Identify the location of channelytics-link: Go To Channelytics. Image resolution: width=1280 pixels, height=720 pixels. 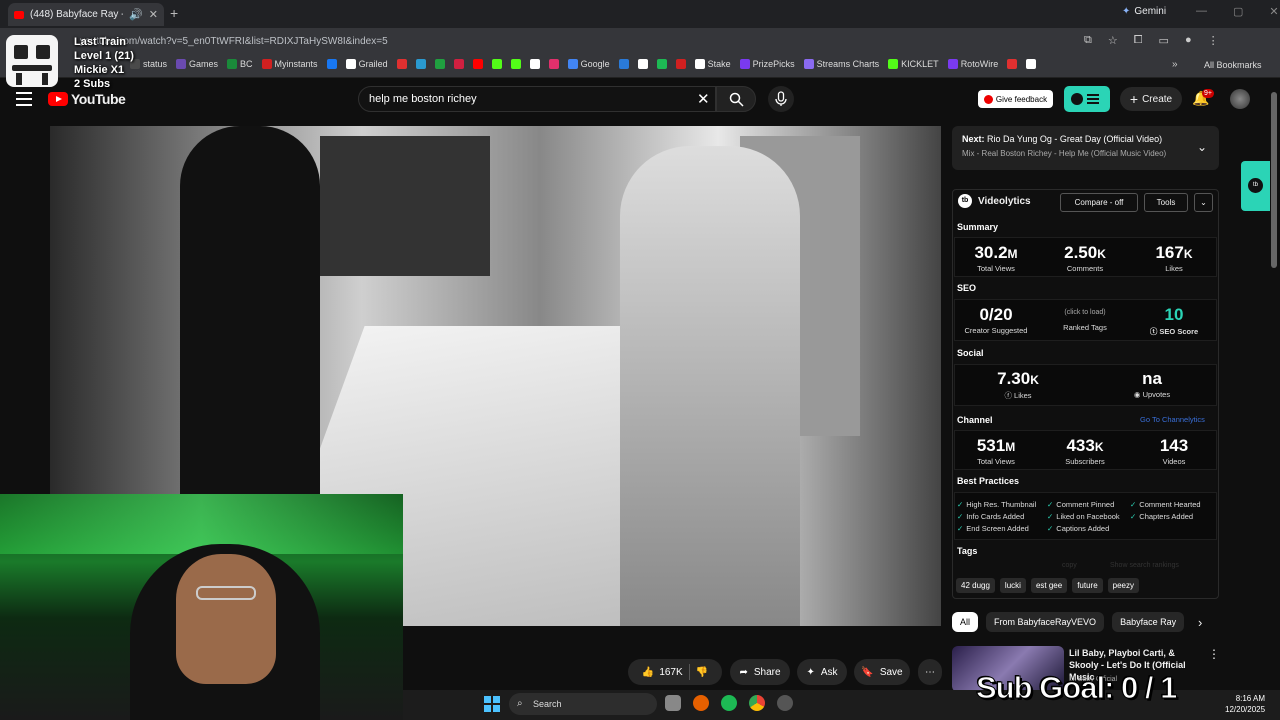
(1172, 419).